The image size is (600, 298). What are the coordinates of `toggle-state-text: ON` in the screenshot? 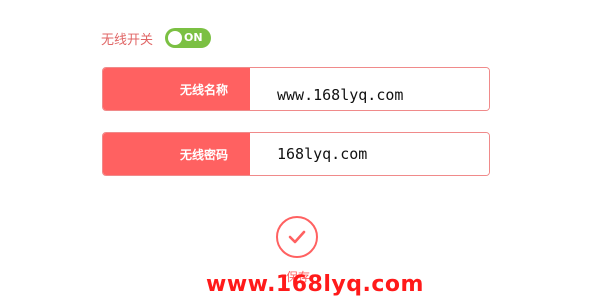 It's located at (193, 37).